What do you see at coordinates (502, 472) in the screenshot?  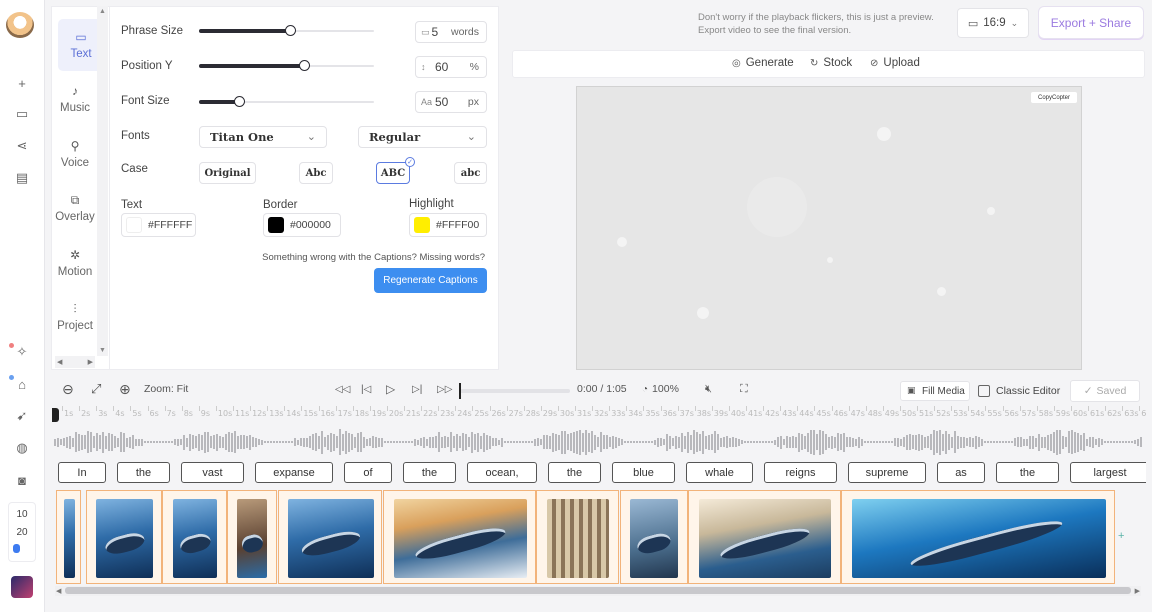 I see `caption-word: ocean,` at bounding box center [502, 472].